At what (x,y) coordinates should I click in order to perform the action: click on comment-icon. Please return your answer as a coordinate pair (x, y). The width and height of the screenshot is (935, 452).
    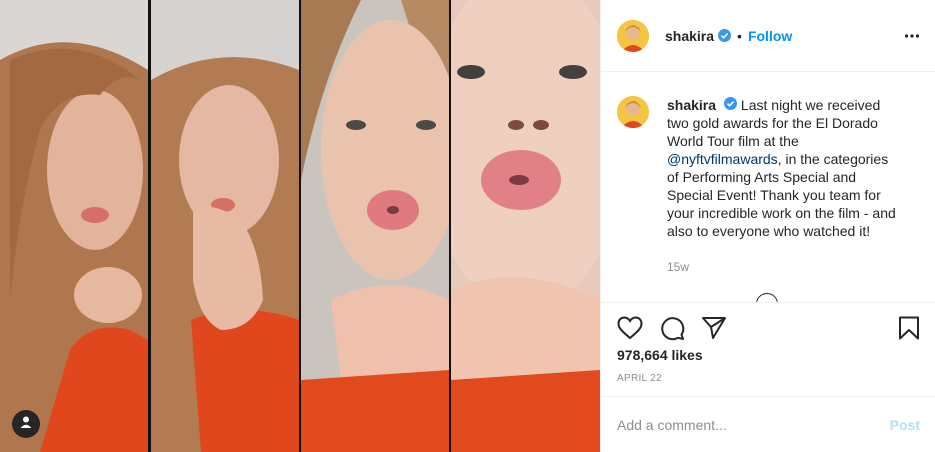
    Looking at the image, I should click on (672, 328).